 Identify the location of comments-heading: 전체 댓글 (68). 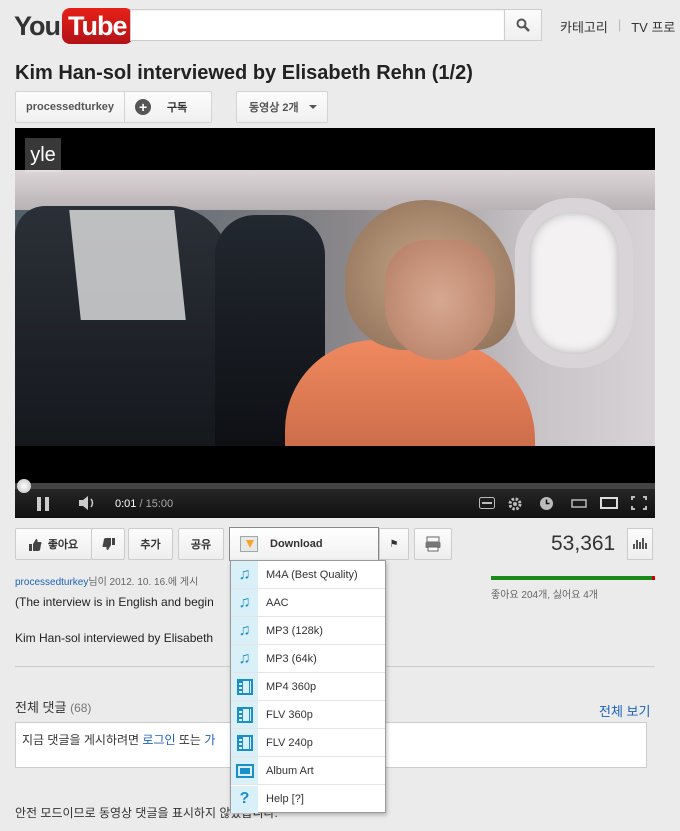
(53, 706).